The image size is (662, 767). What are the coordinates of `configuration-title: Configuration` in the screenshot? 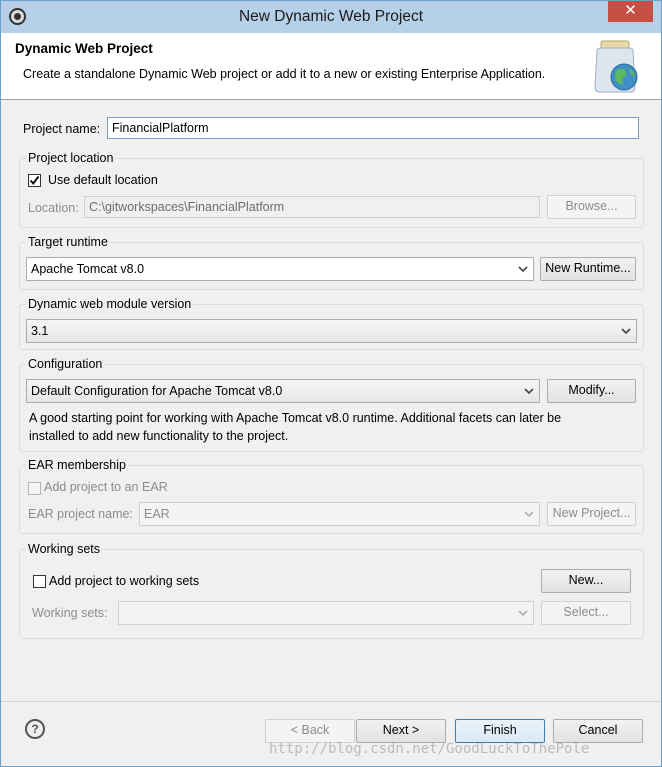 It's located at (65, 364).